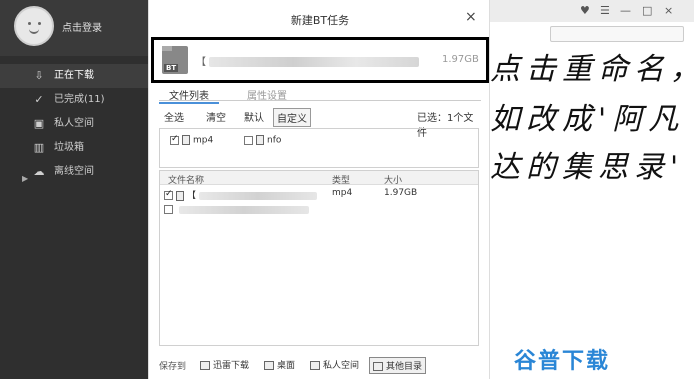 This screenshot has width=694, height=379. I want to click on annotation-line: 如改成'阿凡, so click(587, 119).